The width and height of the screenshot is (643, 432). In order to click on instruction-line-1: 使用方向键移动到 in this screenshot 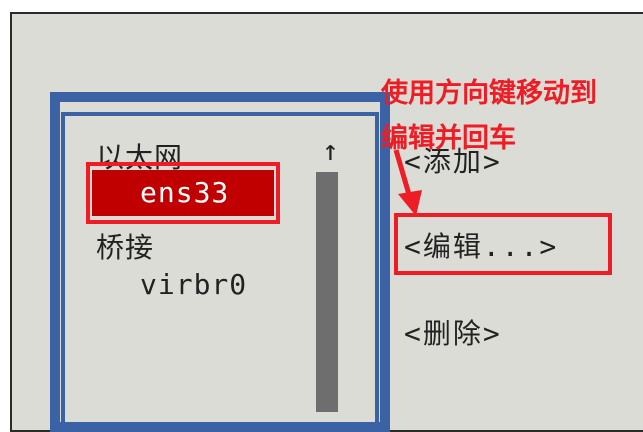, I will do `click(489, 93)`.